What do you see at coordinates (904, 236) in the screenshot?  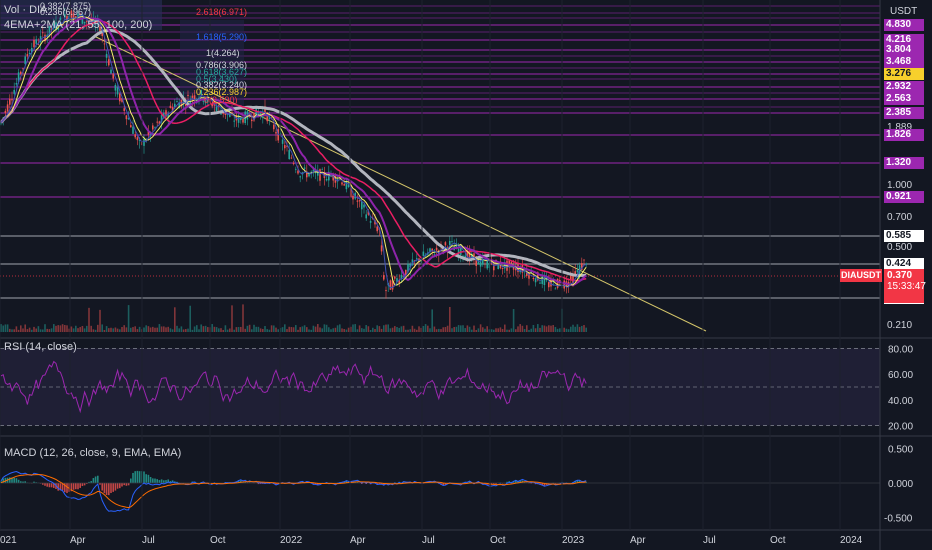 I see `price-badge: 0.585` at bounding box center [904, 236].